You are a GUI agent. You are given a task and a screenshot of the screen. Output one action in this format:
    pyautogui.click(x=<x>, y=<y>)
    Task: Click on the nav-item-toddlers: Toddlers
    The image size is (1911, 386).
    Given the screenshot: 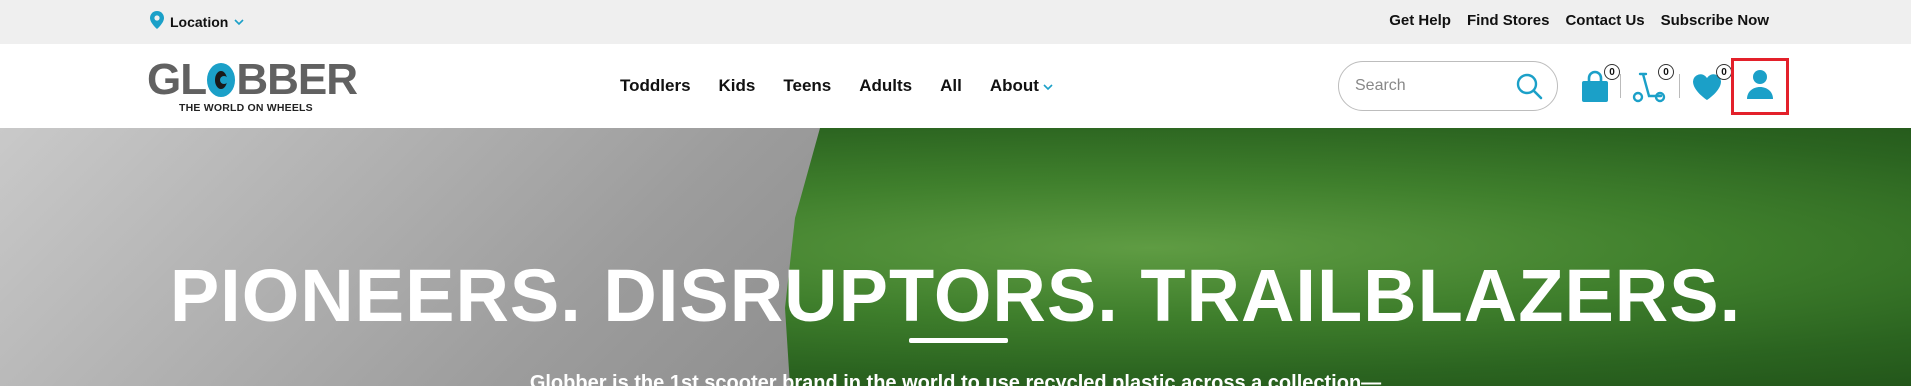 What is the action you would take?
    pyautogui.click(x=655, y=86)
    